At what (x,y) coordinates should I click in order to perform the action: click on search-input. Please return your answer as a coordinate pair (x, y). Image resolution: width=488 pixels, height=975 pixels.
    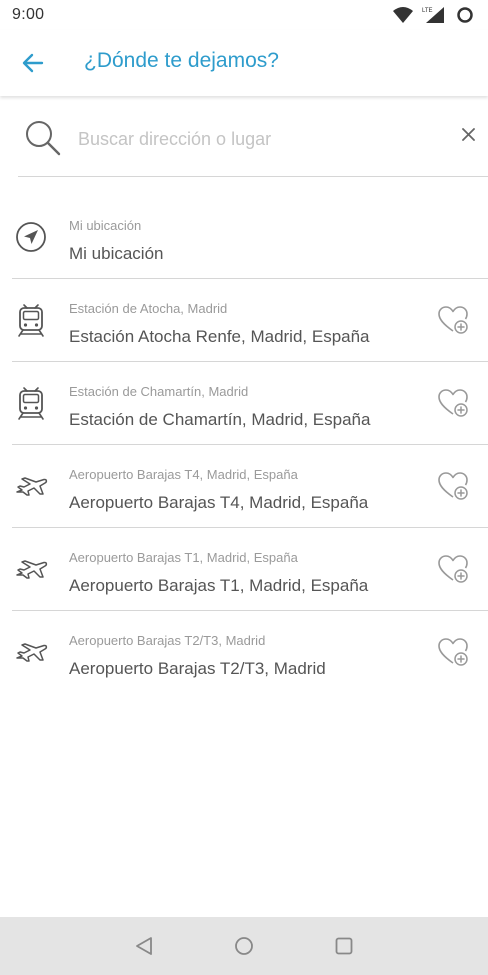
    Looking at the image, I should click on (253, 139).